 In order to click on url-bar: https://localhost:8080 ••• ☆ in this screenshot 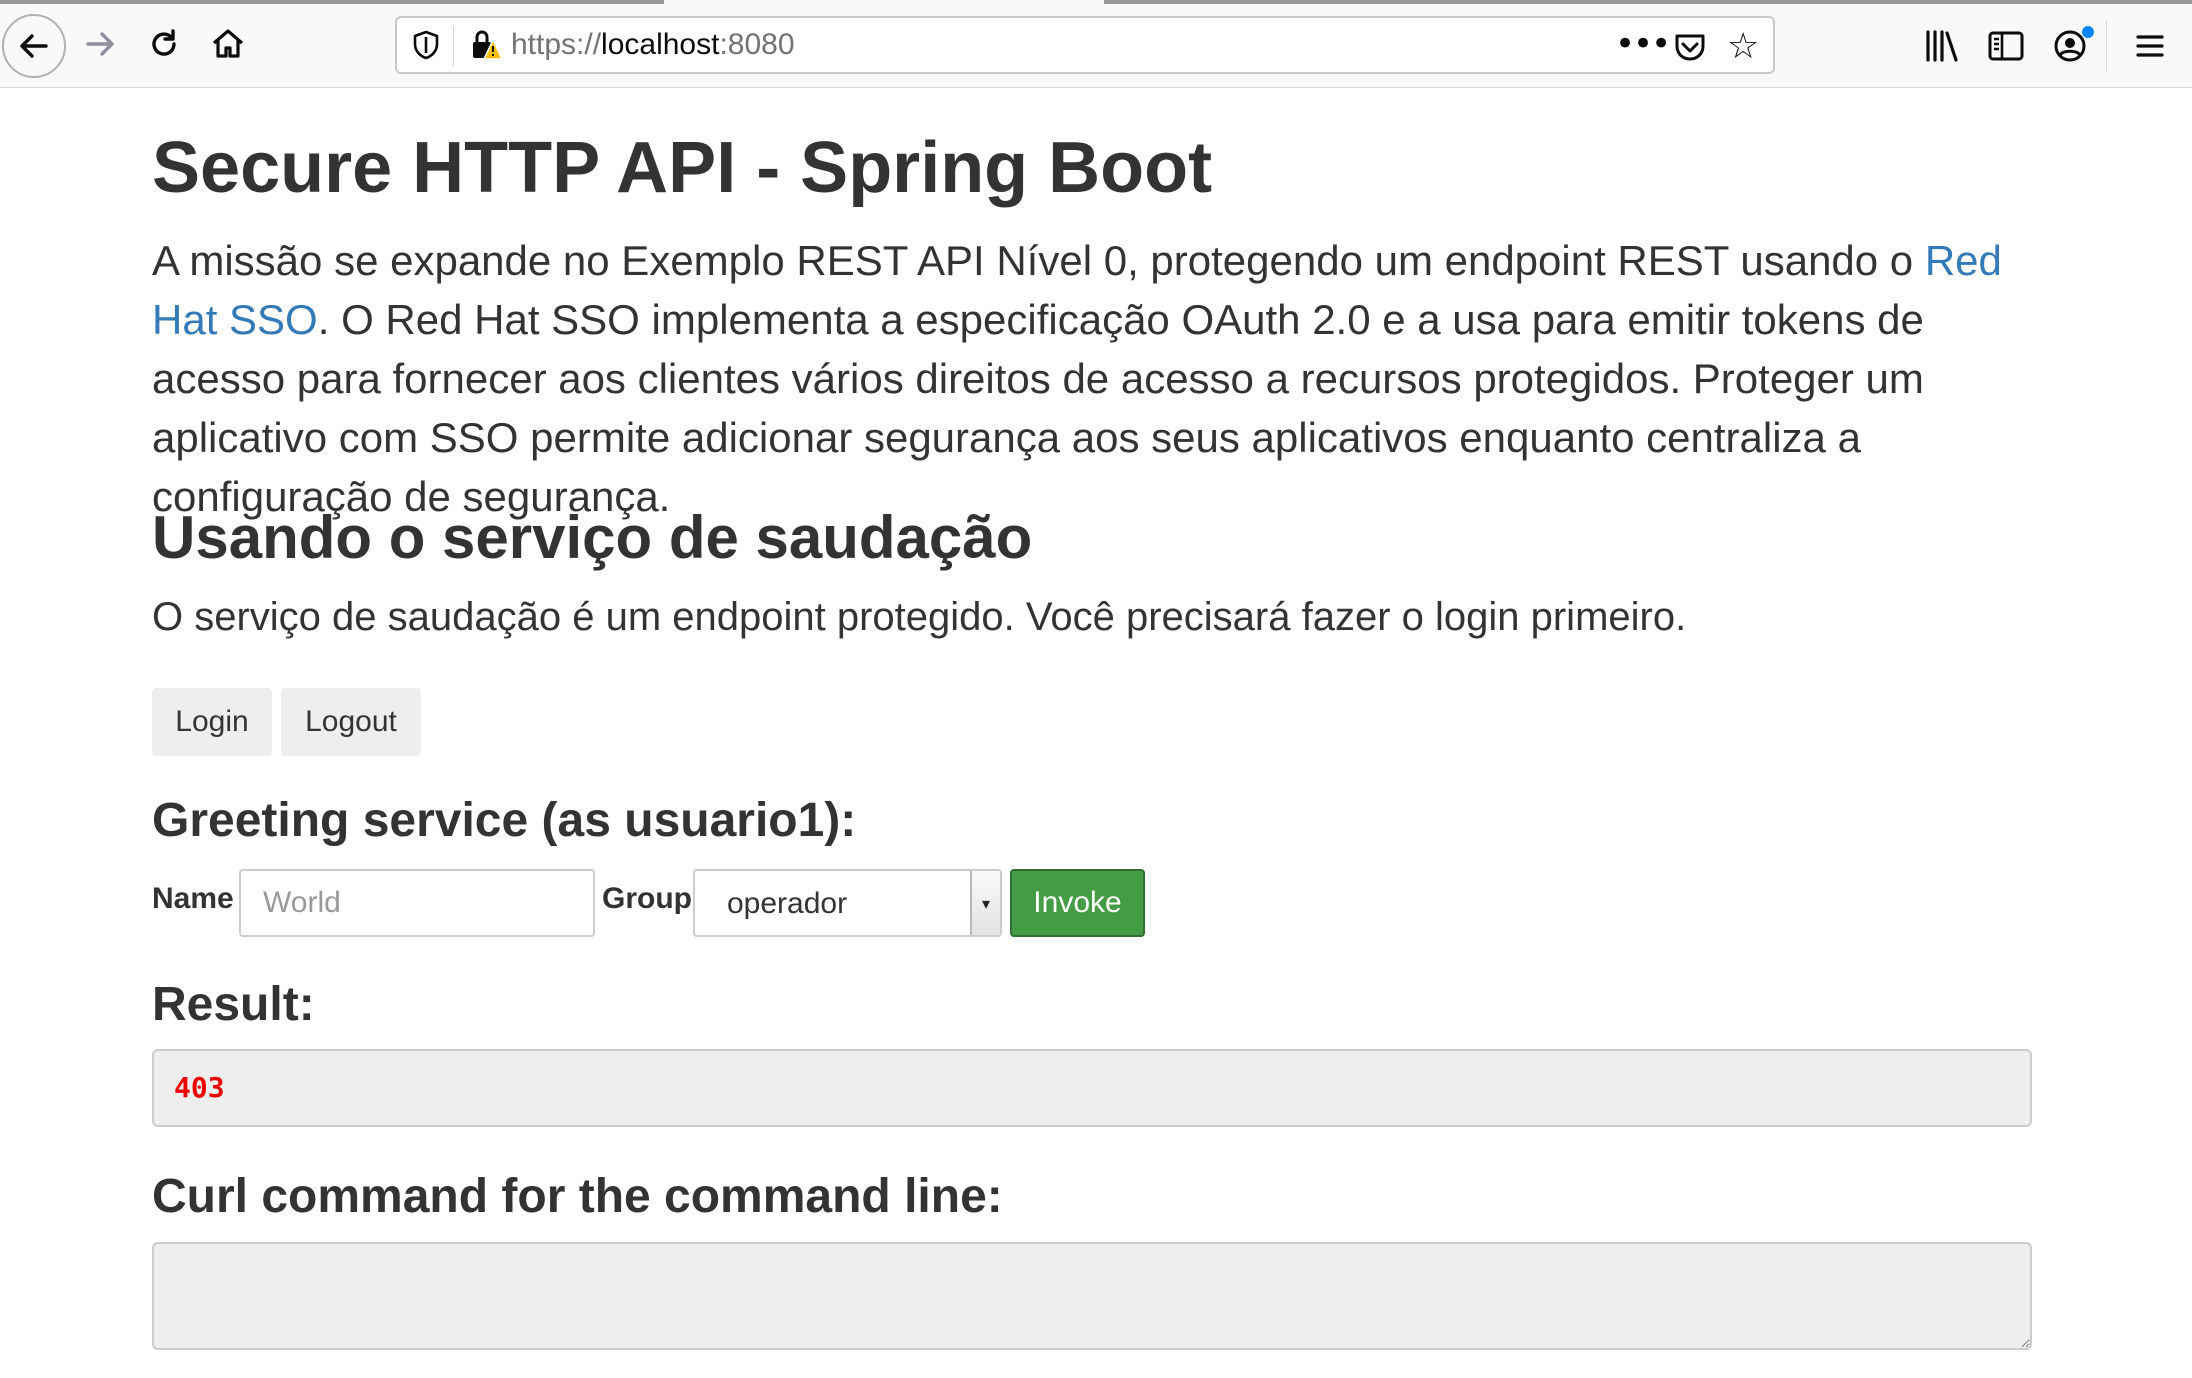, I will do `click(1085, 45)`.